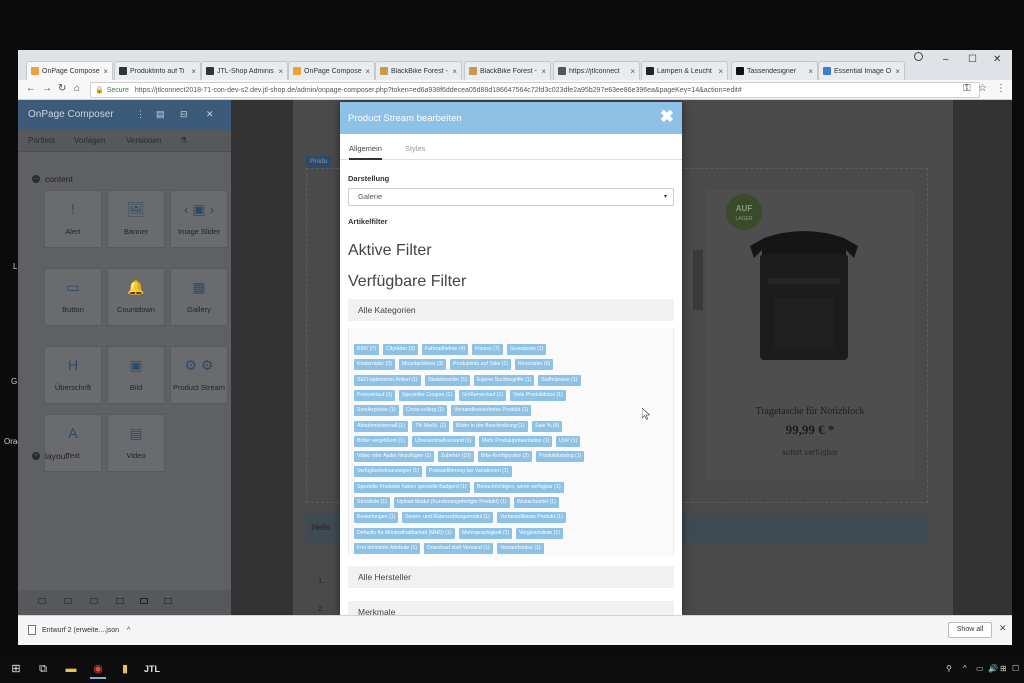  Describe the element at coordinates (997, 59) in the screenshot. I see `close-window-icon: ✕` at that location.